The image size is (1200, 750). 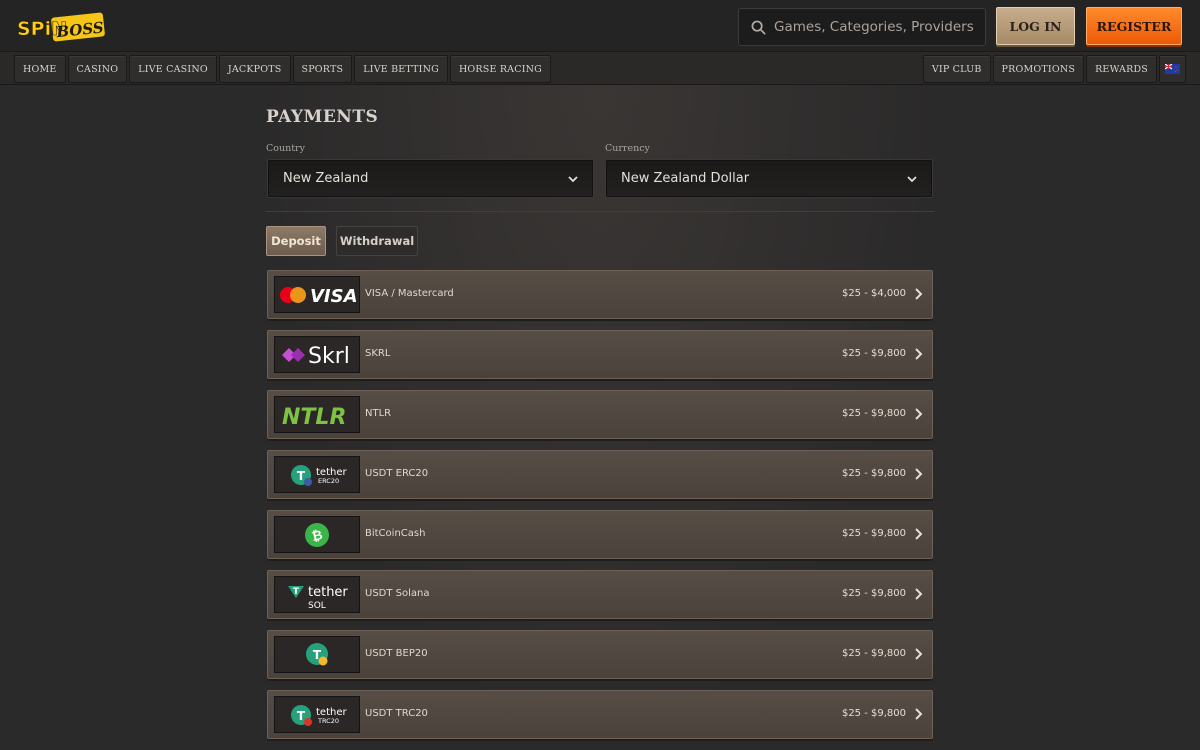 I want to click on country-label: Country, so click(x=285, y=148).